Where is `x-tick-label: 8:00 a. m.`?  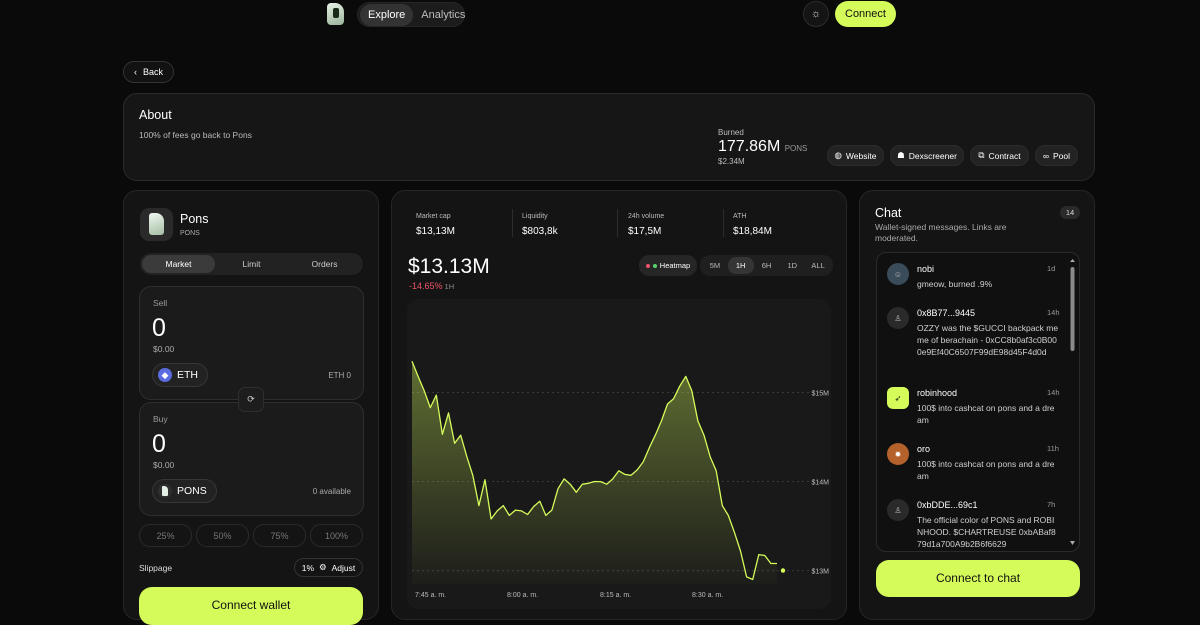 x-tick-label: 8:00 a. m. is located at coordinates (522, 595).